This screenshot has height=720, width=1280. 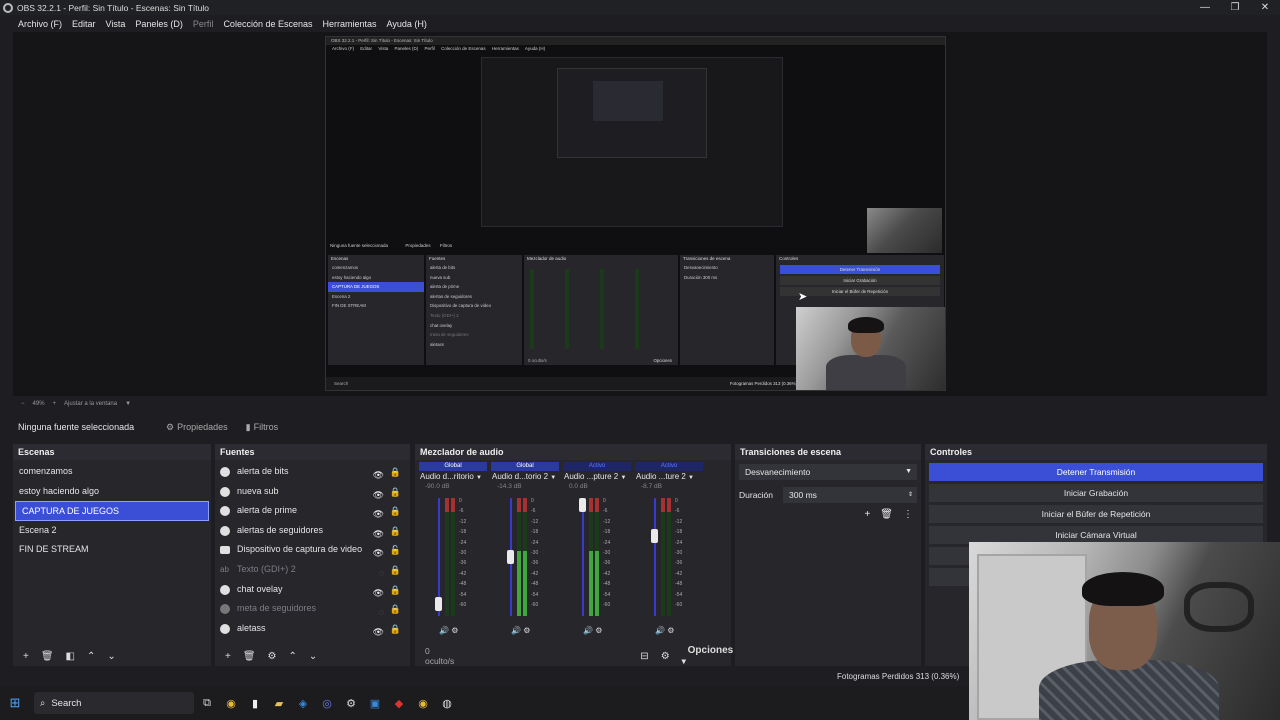 I want to click on start-recording-button: Iniciar Grabación, so click(x=1096, y=493).